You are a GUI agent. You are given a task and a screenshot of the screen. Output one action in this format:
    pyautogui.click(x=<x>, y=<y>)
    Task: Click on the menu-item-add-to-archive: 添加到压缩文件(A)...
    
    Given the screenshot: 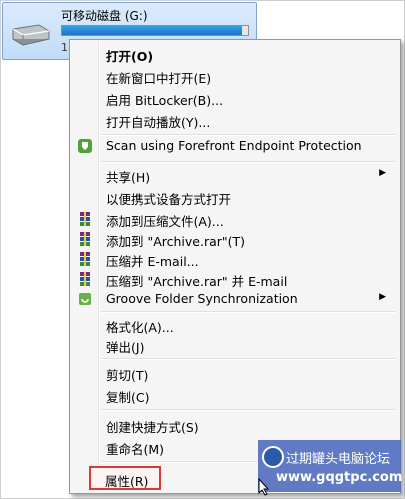 What is the action you would take?
    pyautogui.click(x=235, y=219)
    